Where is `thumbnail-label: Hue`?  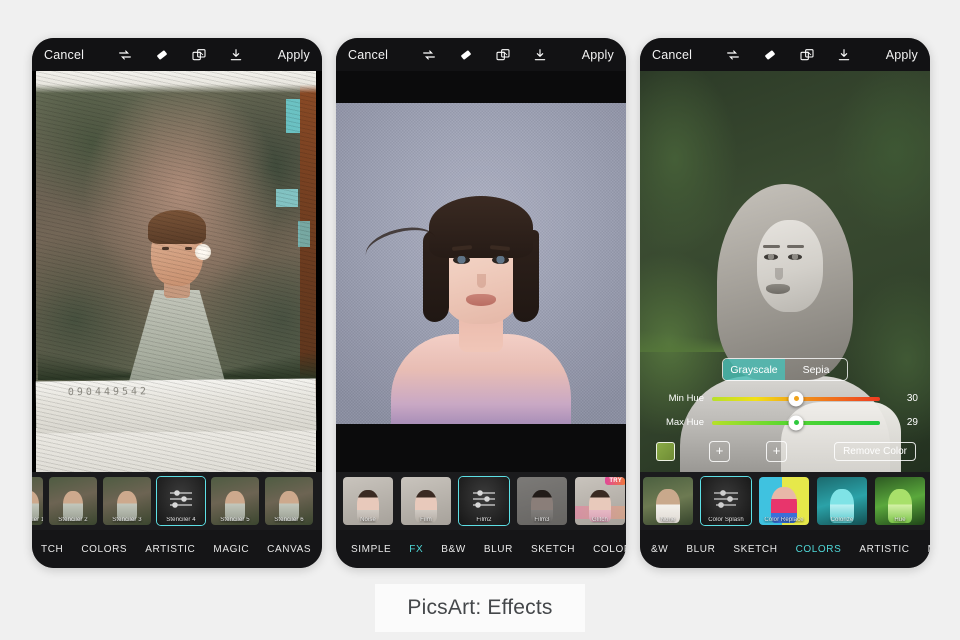 thumbnail-label: Hue is located at coordinates (900, 520).